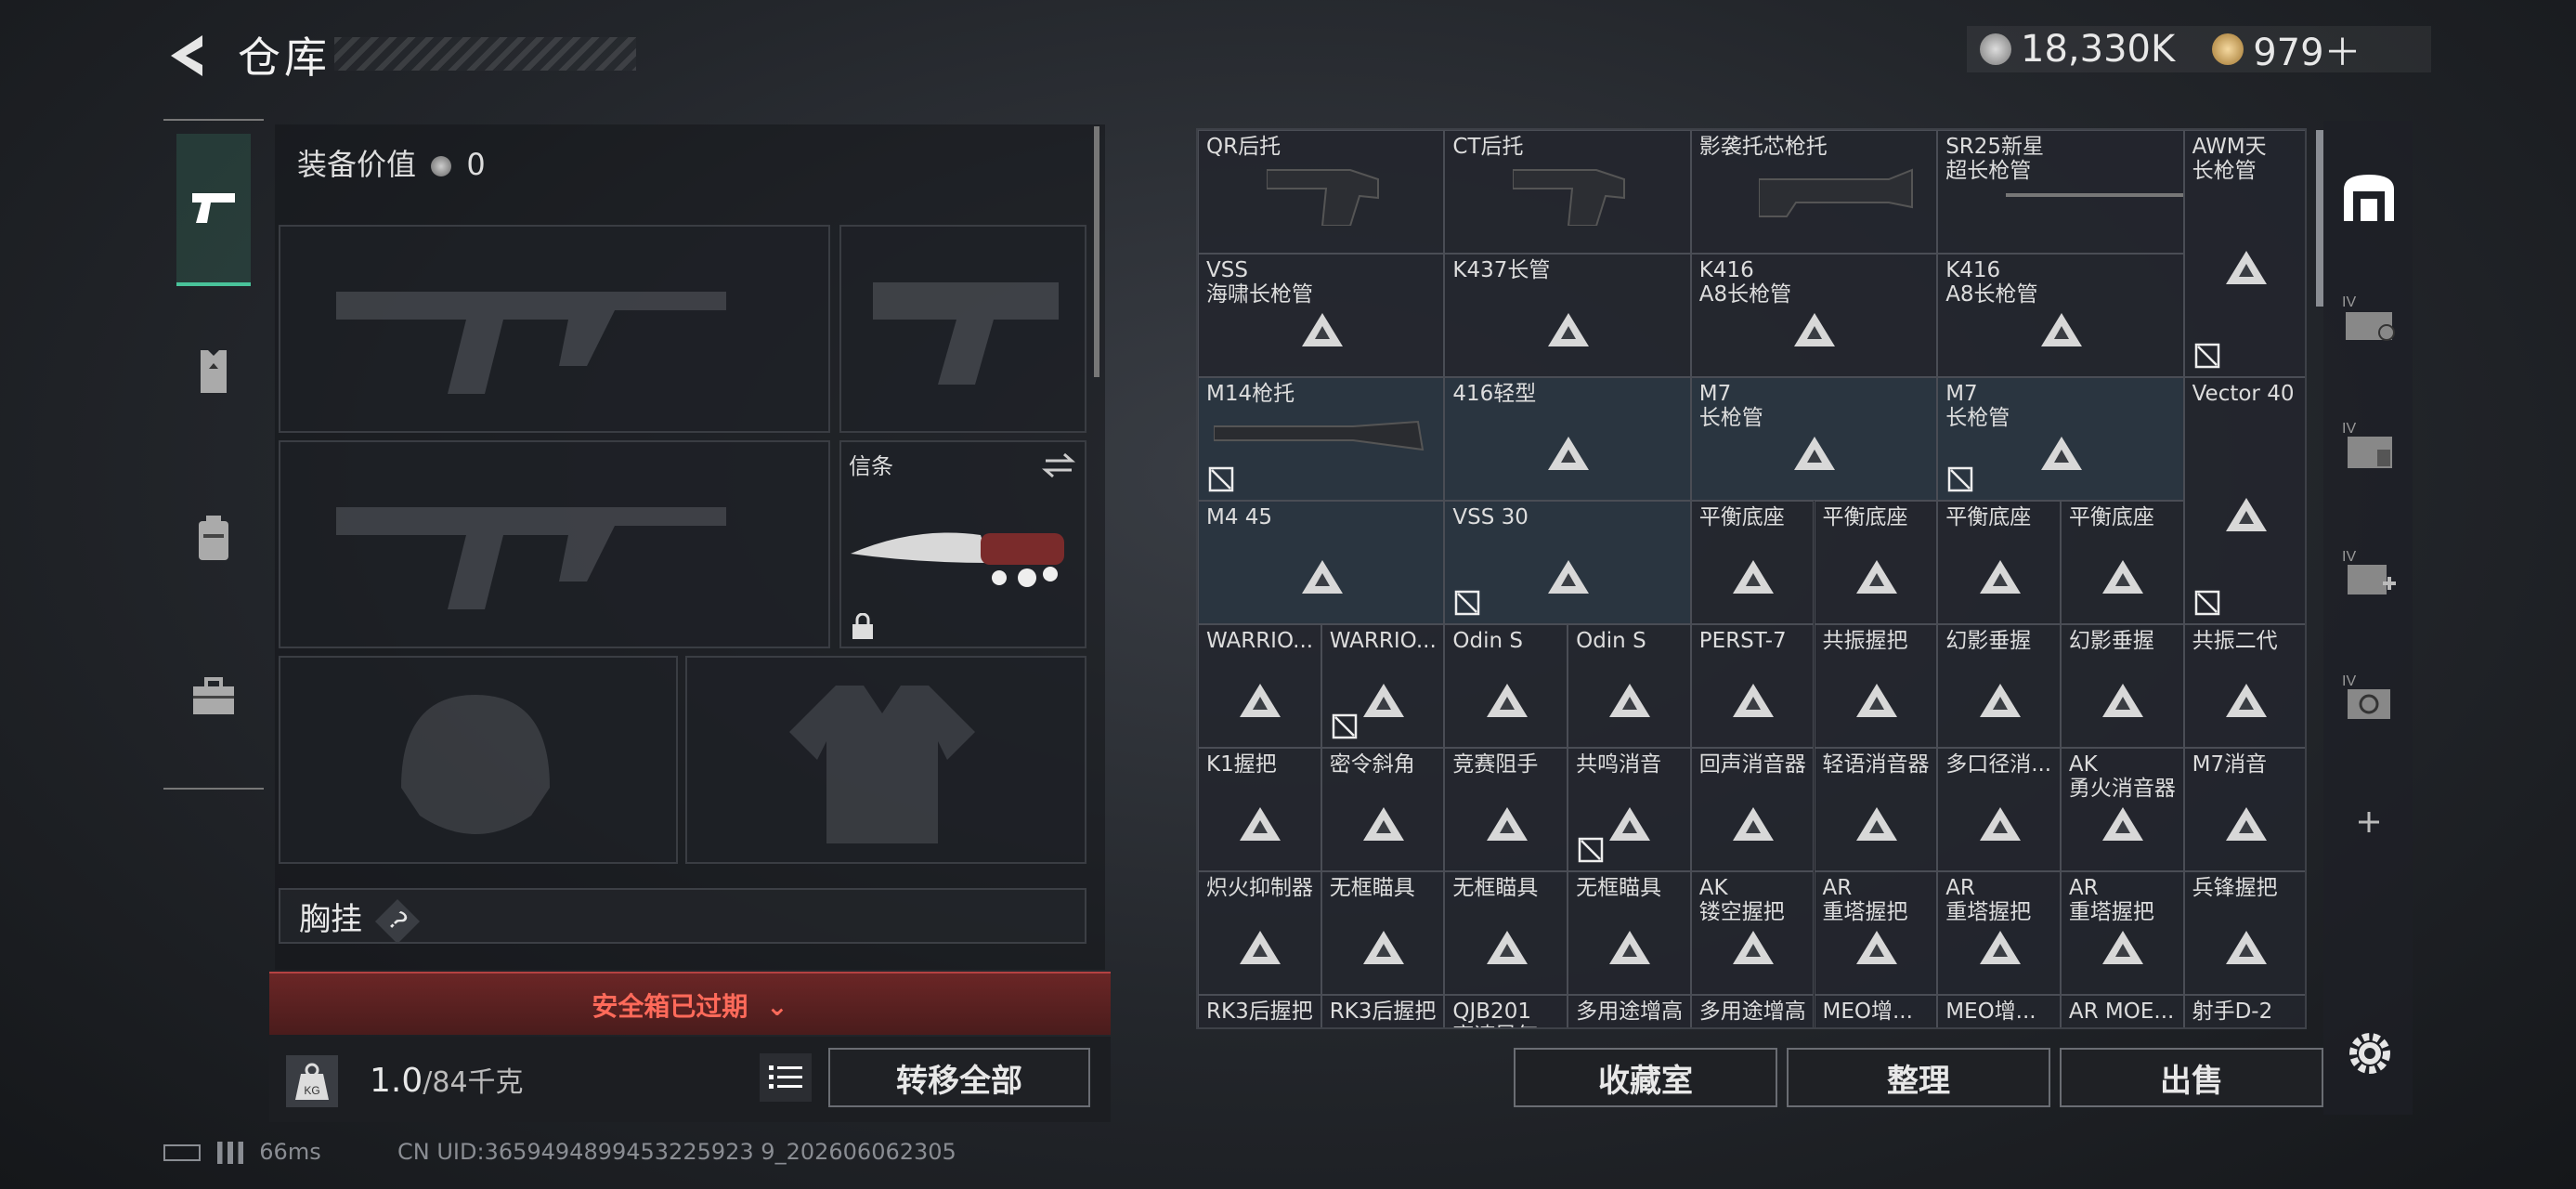  What do you see at coordinates (1572, 195) in the screenshot?
I see `item-image-icon` at bounding box center [1572, 195].